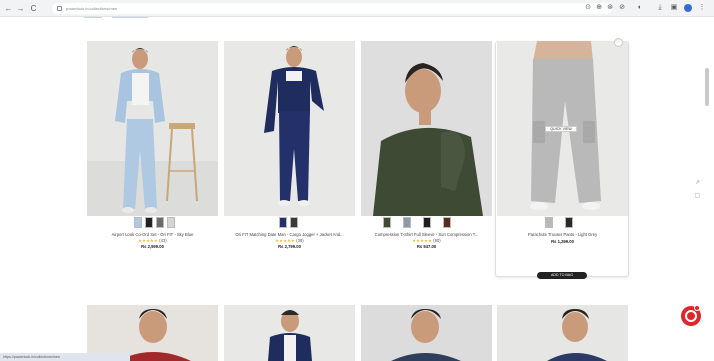 The width and height of the screenshot is (714, 361). Describe the element at coordinates (20, 8) in the screenshot. I see `forward-icon: →` at that location.